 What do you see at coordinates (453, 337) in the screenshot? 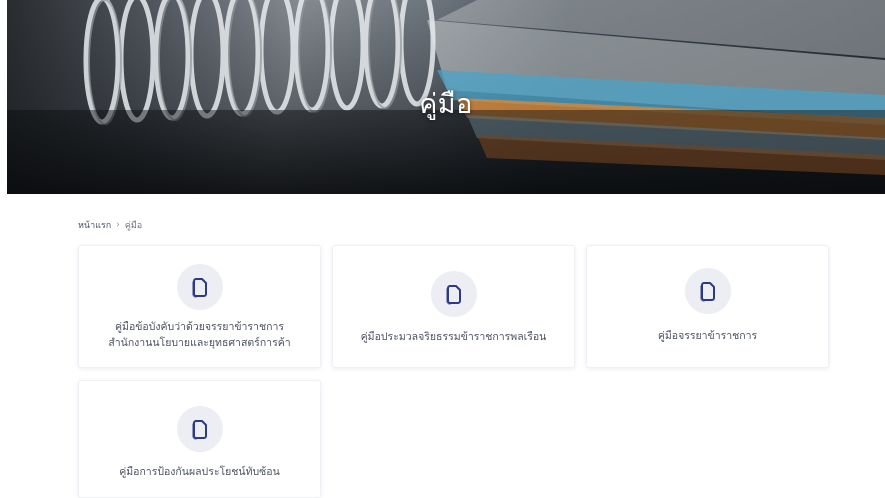
I see `card-label: คู่มือประมวลจริยธรรมข้าราชการพลเรือน` at bounding box center [453, 337].